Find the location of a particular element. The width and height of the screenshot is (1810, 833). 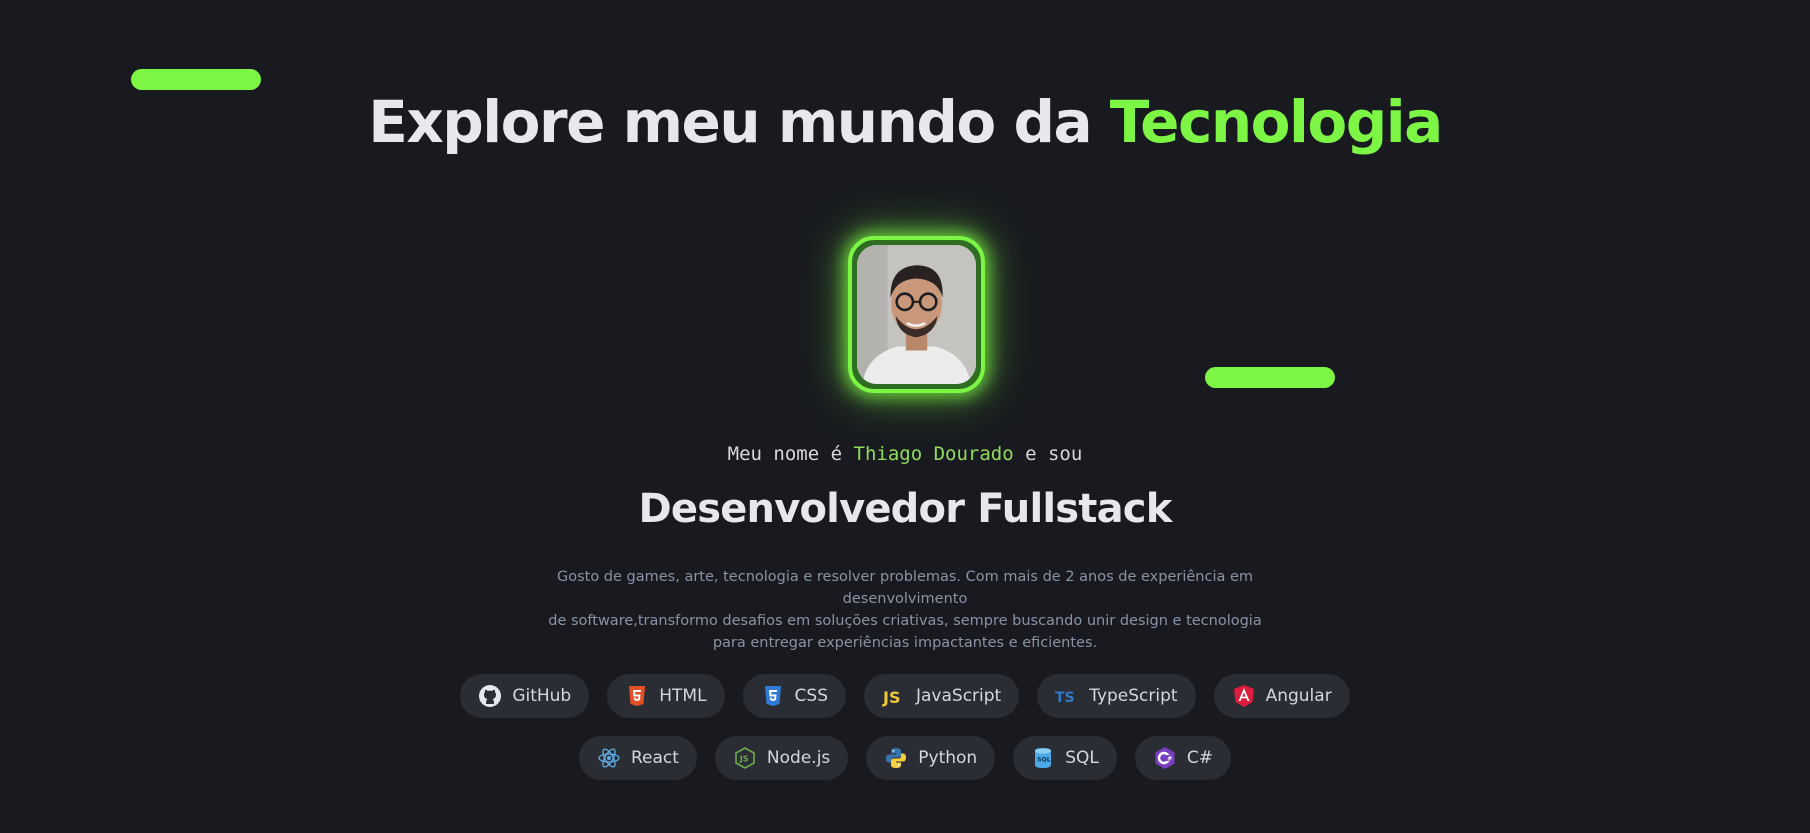

skill-label: SQL is located at coordinates (1082, 758).